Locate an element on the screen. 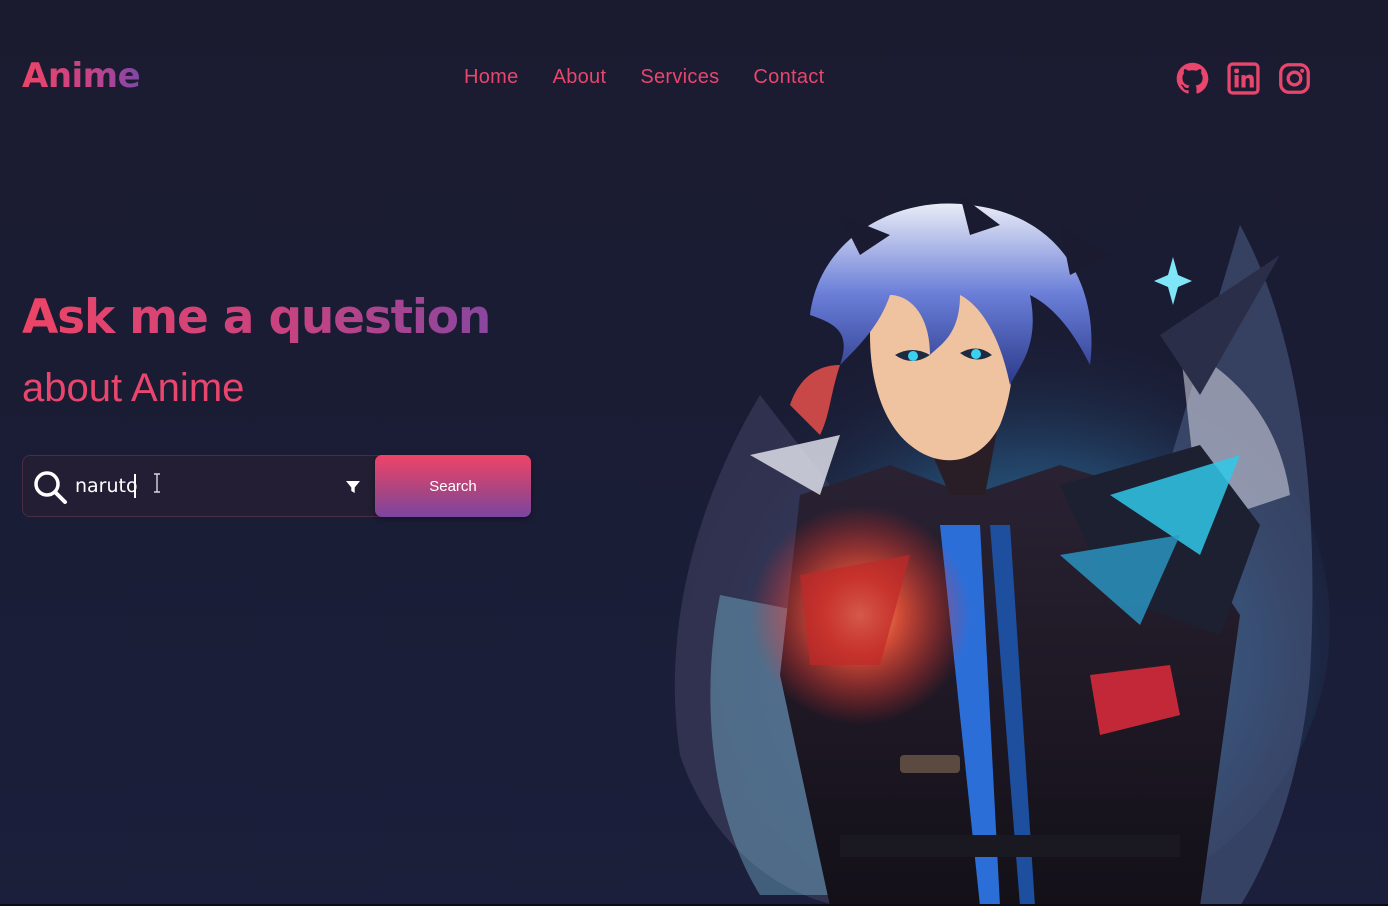 This screenshot has height=906, width=1388. search-icon is located at coordinates (50, 487).